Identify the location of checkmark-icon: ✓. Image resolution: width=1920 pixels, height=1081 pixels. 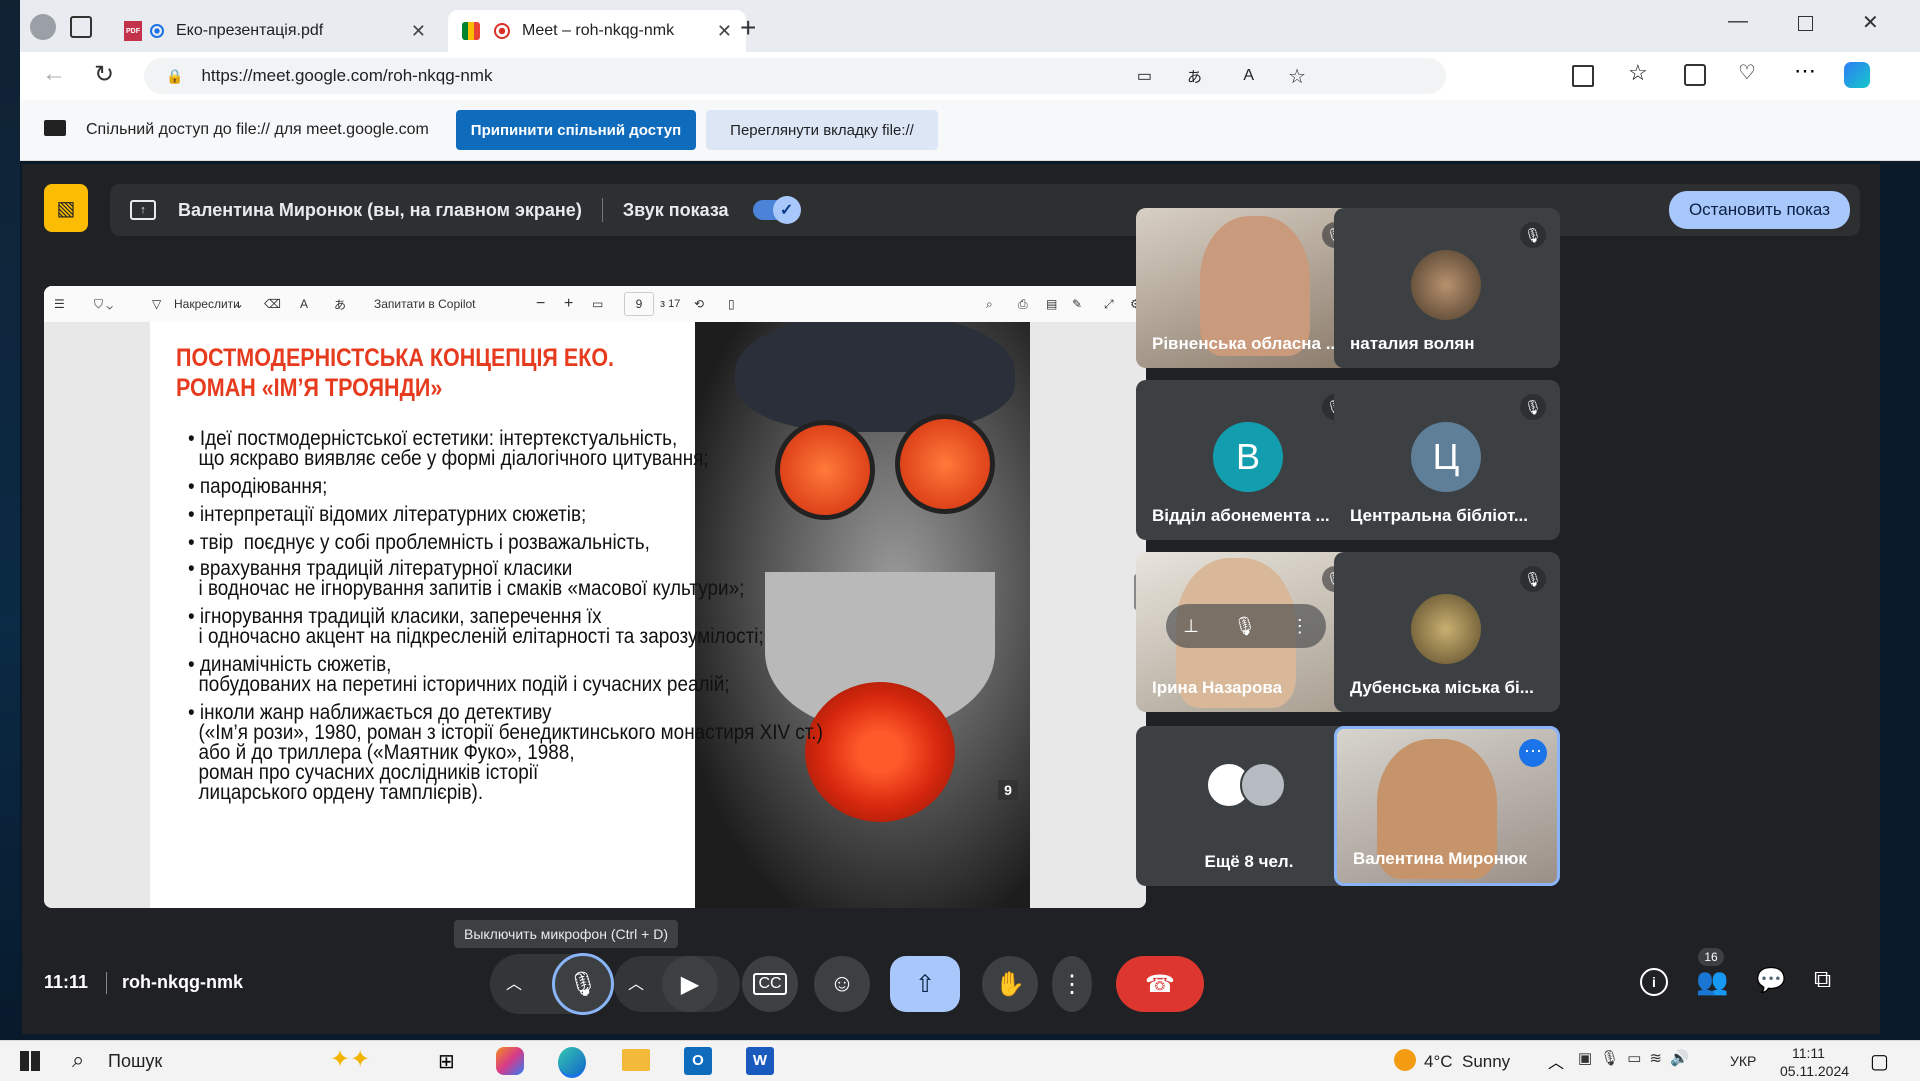
(786, 210).